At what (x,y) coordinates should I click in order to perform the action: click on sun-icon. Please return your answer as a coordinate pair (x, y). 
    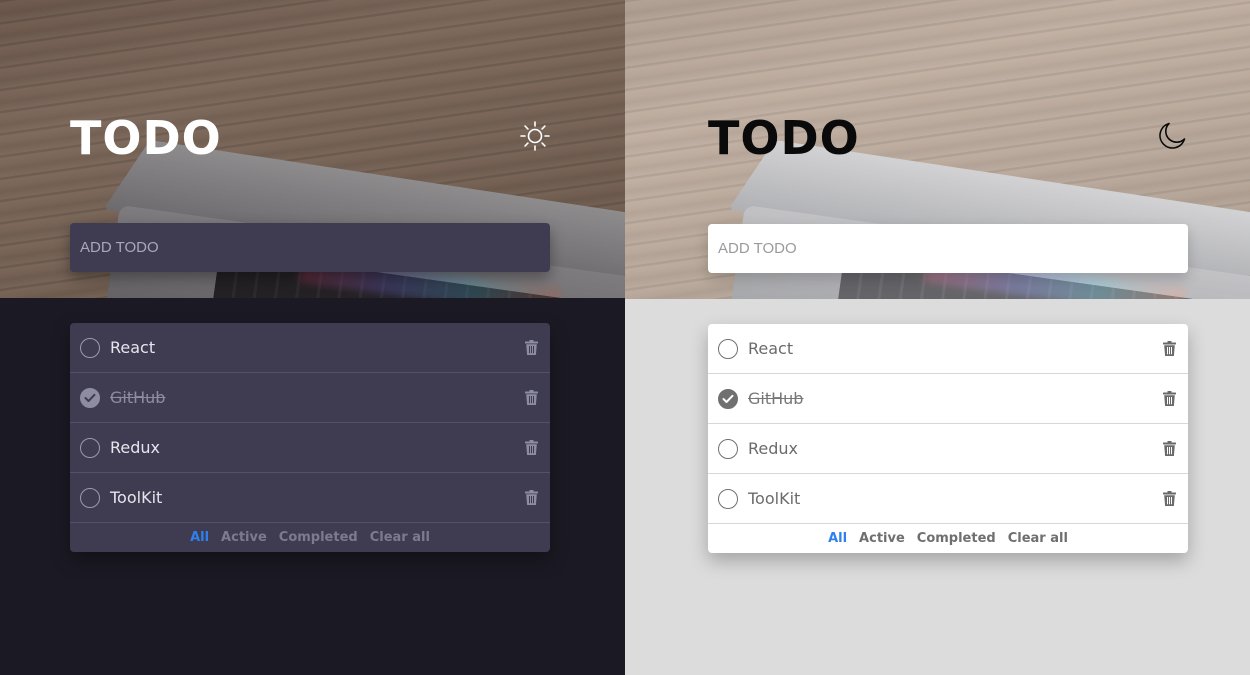
    Looking at the image, I should click on (535, 136).